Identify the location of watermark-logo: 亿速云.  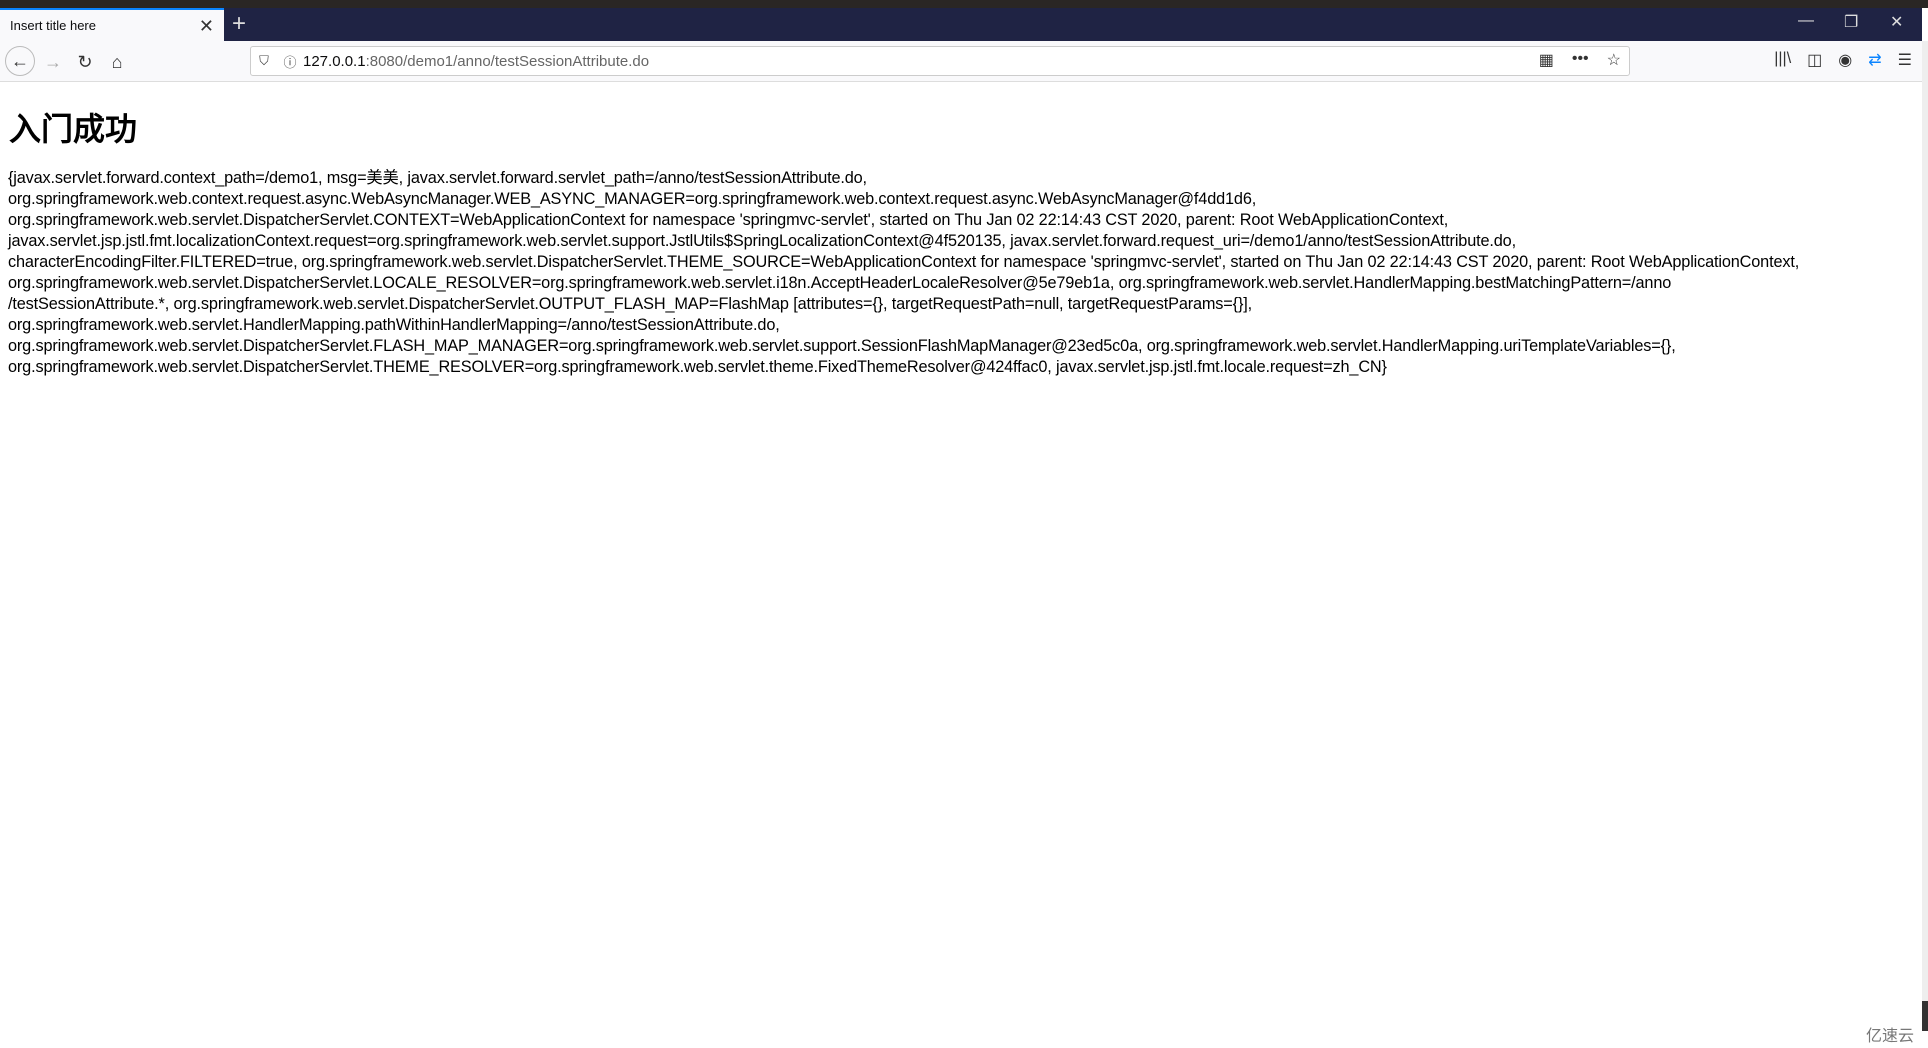
(1889, 1036).